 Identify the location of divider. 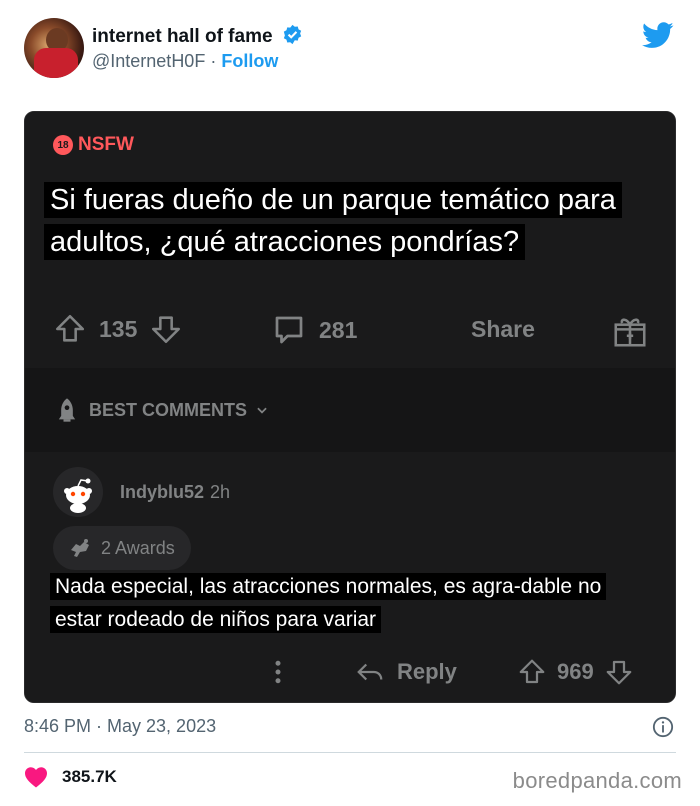
(350, 752).